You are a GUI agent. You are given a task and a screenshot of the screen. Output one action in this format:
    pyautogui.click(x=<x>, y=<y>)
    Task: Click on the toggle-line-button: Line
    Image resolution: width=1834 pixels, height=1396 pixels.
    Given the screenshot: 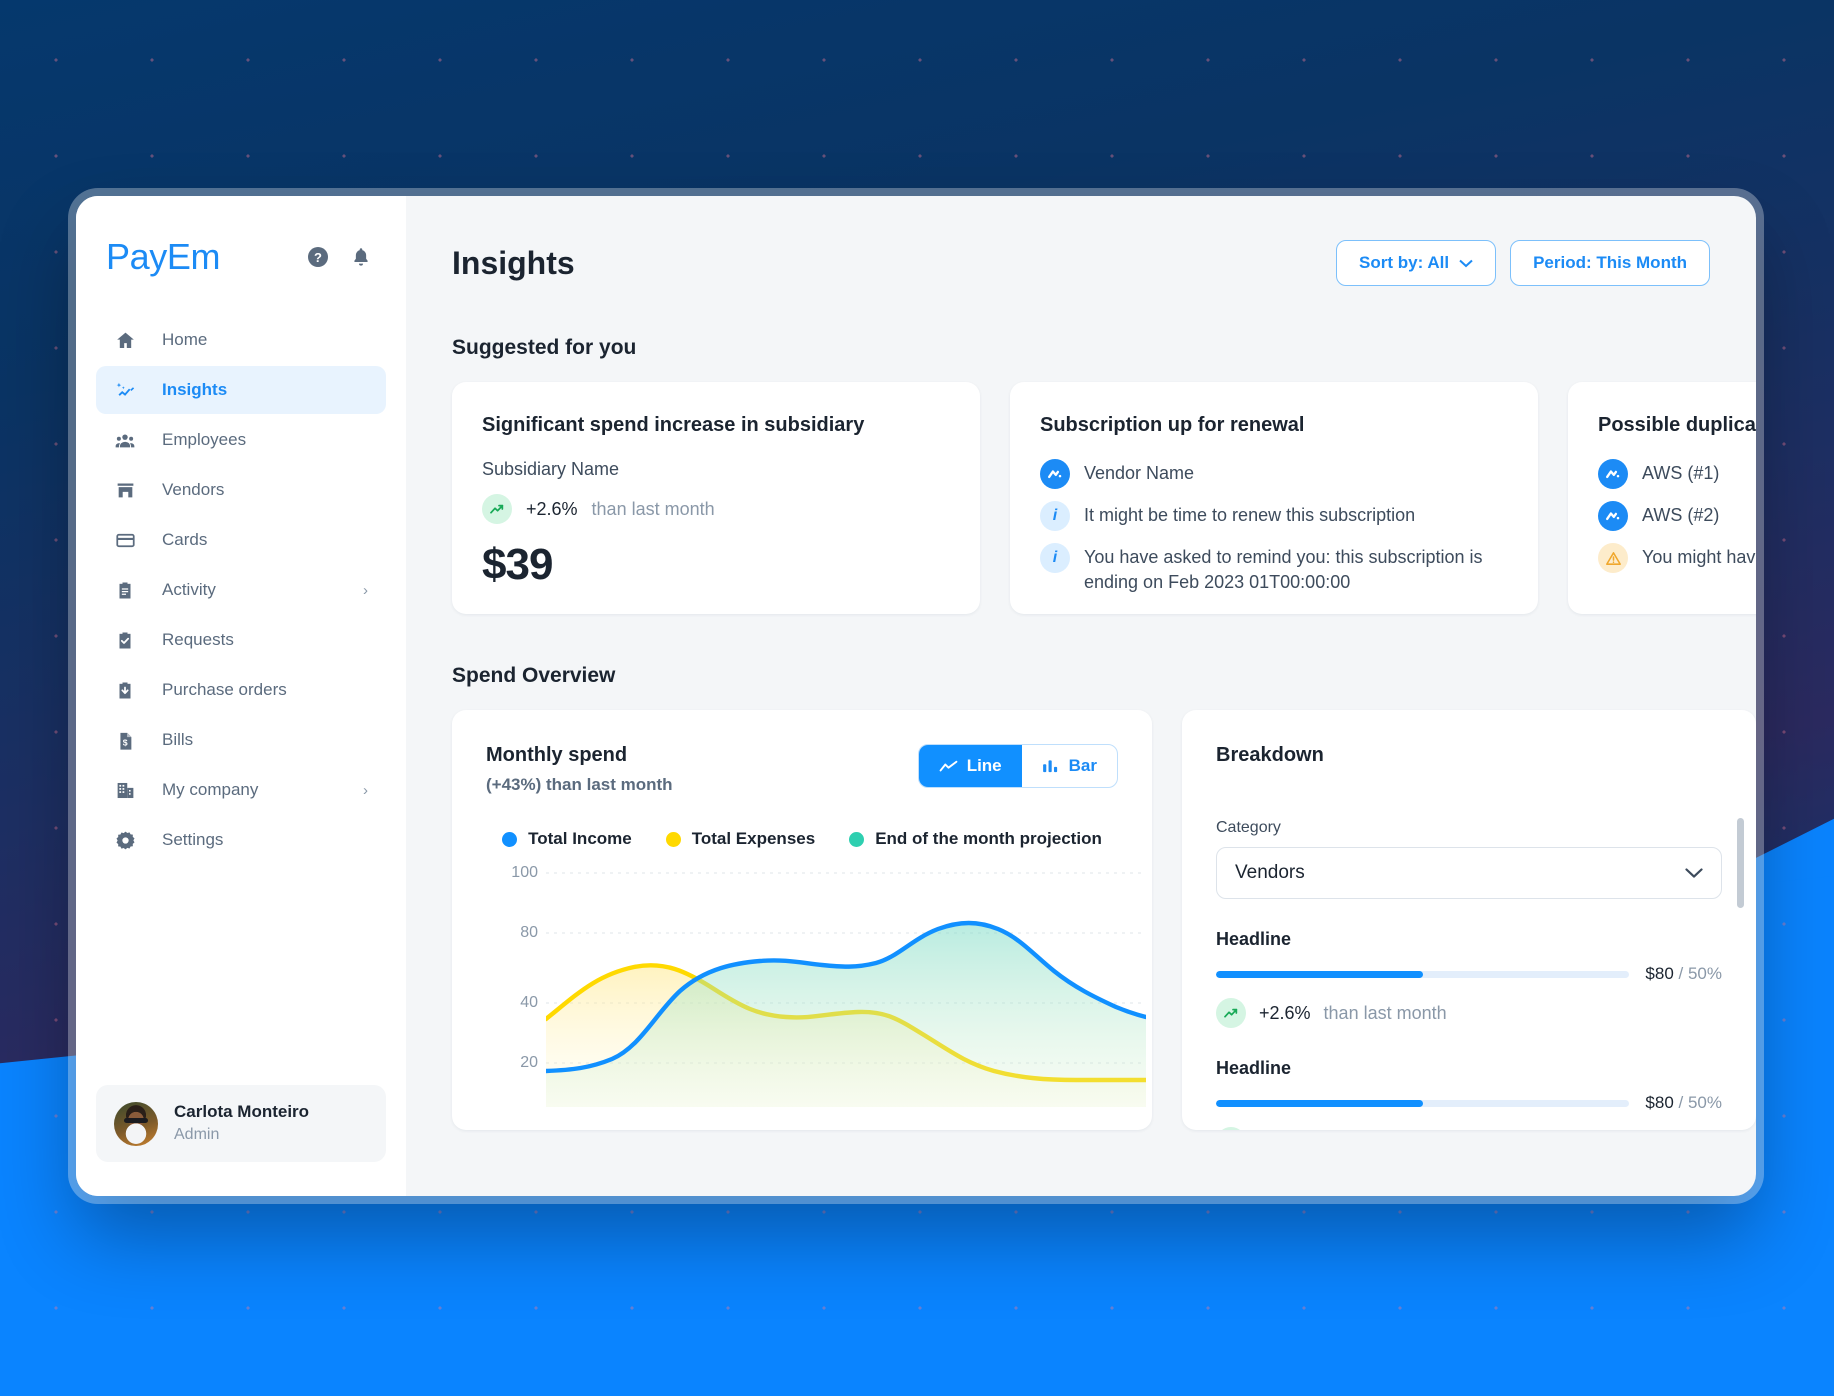 What is the action you would take?
    pyautogui.click(x=970, y=766)
    